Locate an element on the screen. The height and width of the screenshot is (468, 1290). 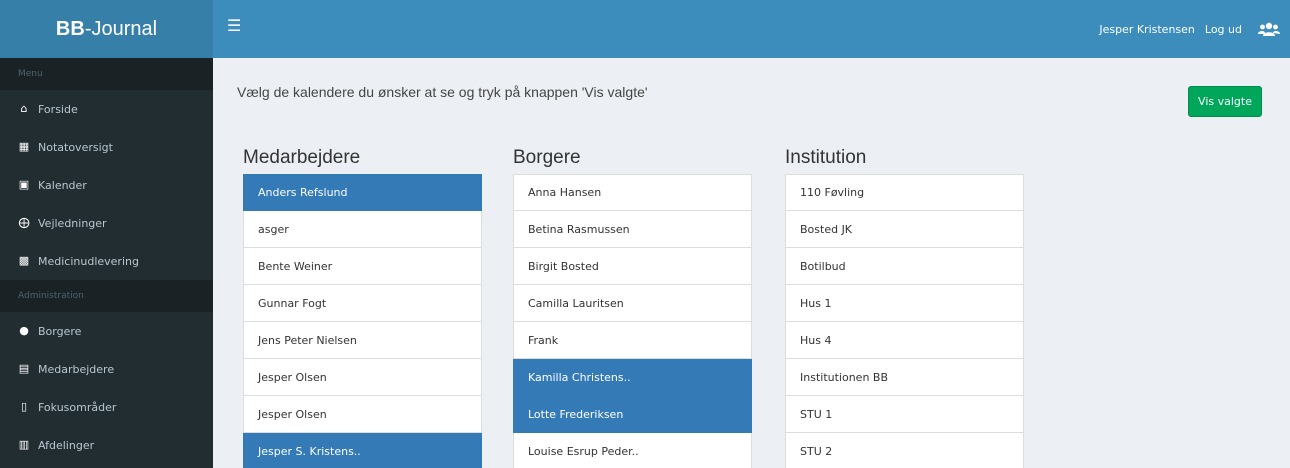
list-item: Frank is located at coordinates (632, 340).